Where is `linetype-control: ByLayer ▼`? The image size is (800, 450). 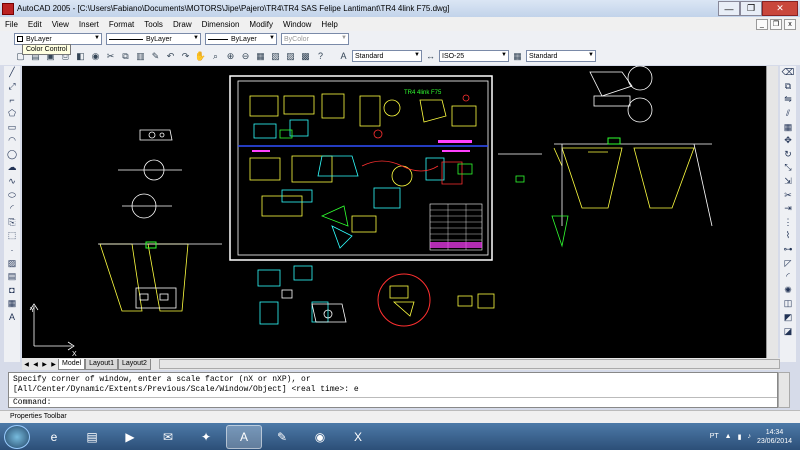
linetype-control: ByLayer ▼ is located at coordinates (153, 39).